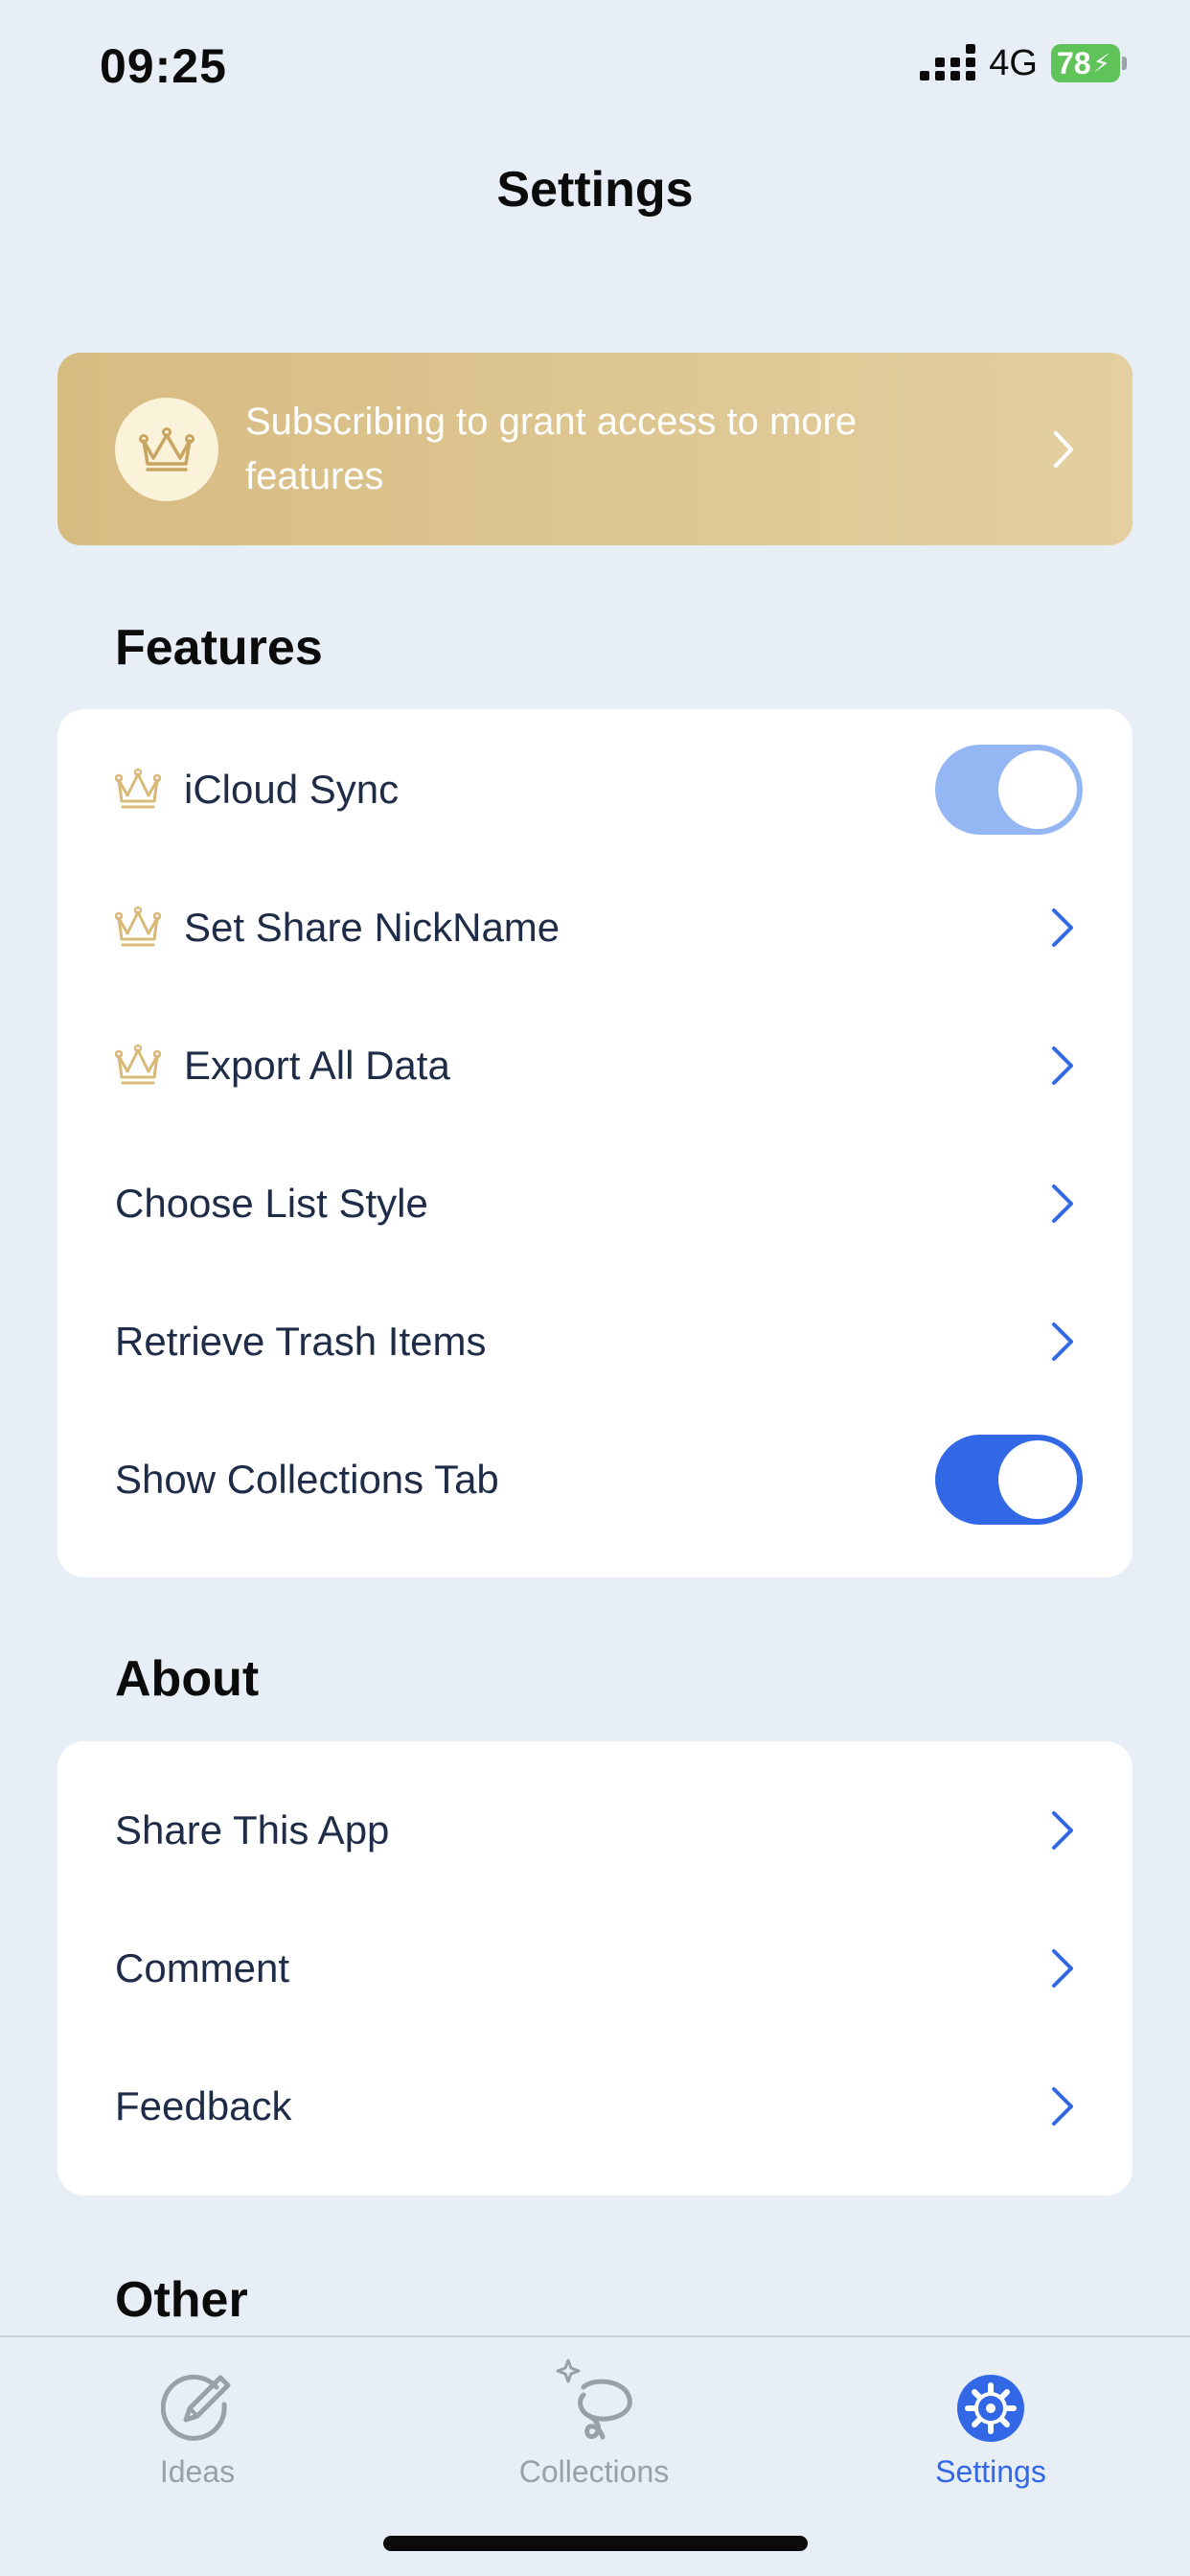 The image size is (1190, 2576). Describe the element at coordinates (307, 1479) in the screenshot. I see `row-label: Show Collections Tab` at that location.